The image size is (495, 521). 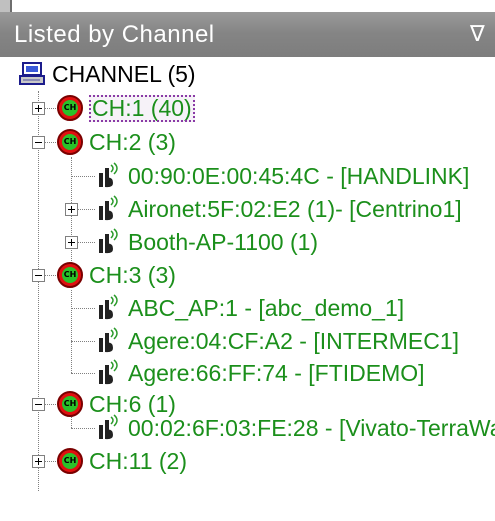 I want to click on ch3-collapse-toggle, so click(x=38, y=275).